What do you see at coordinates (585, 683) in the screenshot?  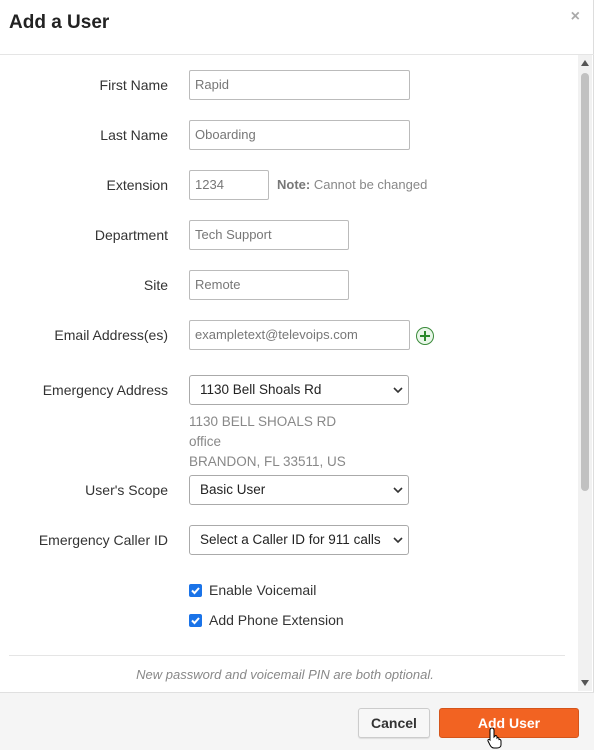 I see `scroll-down-arrow-icon` at bounding box center [585, 683].